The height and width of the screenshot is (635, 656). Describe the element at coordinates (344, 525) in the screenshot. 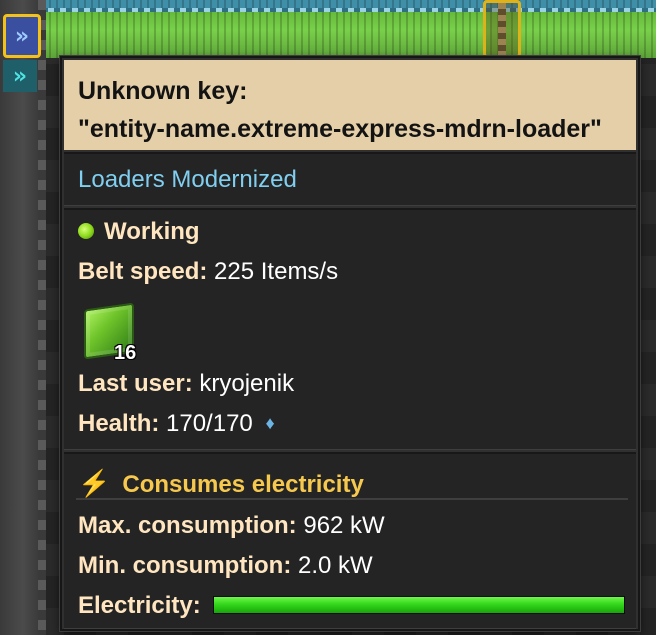

I see `max-consumption-value: 962 kW` at that location.